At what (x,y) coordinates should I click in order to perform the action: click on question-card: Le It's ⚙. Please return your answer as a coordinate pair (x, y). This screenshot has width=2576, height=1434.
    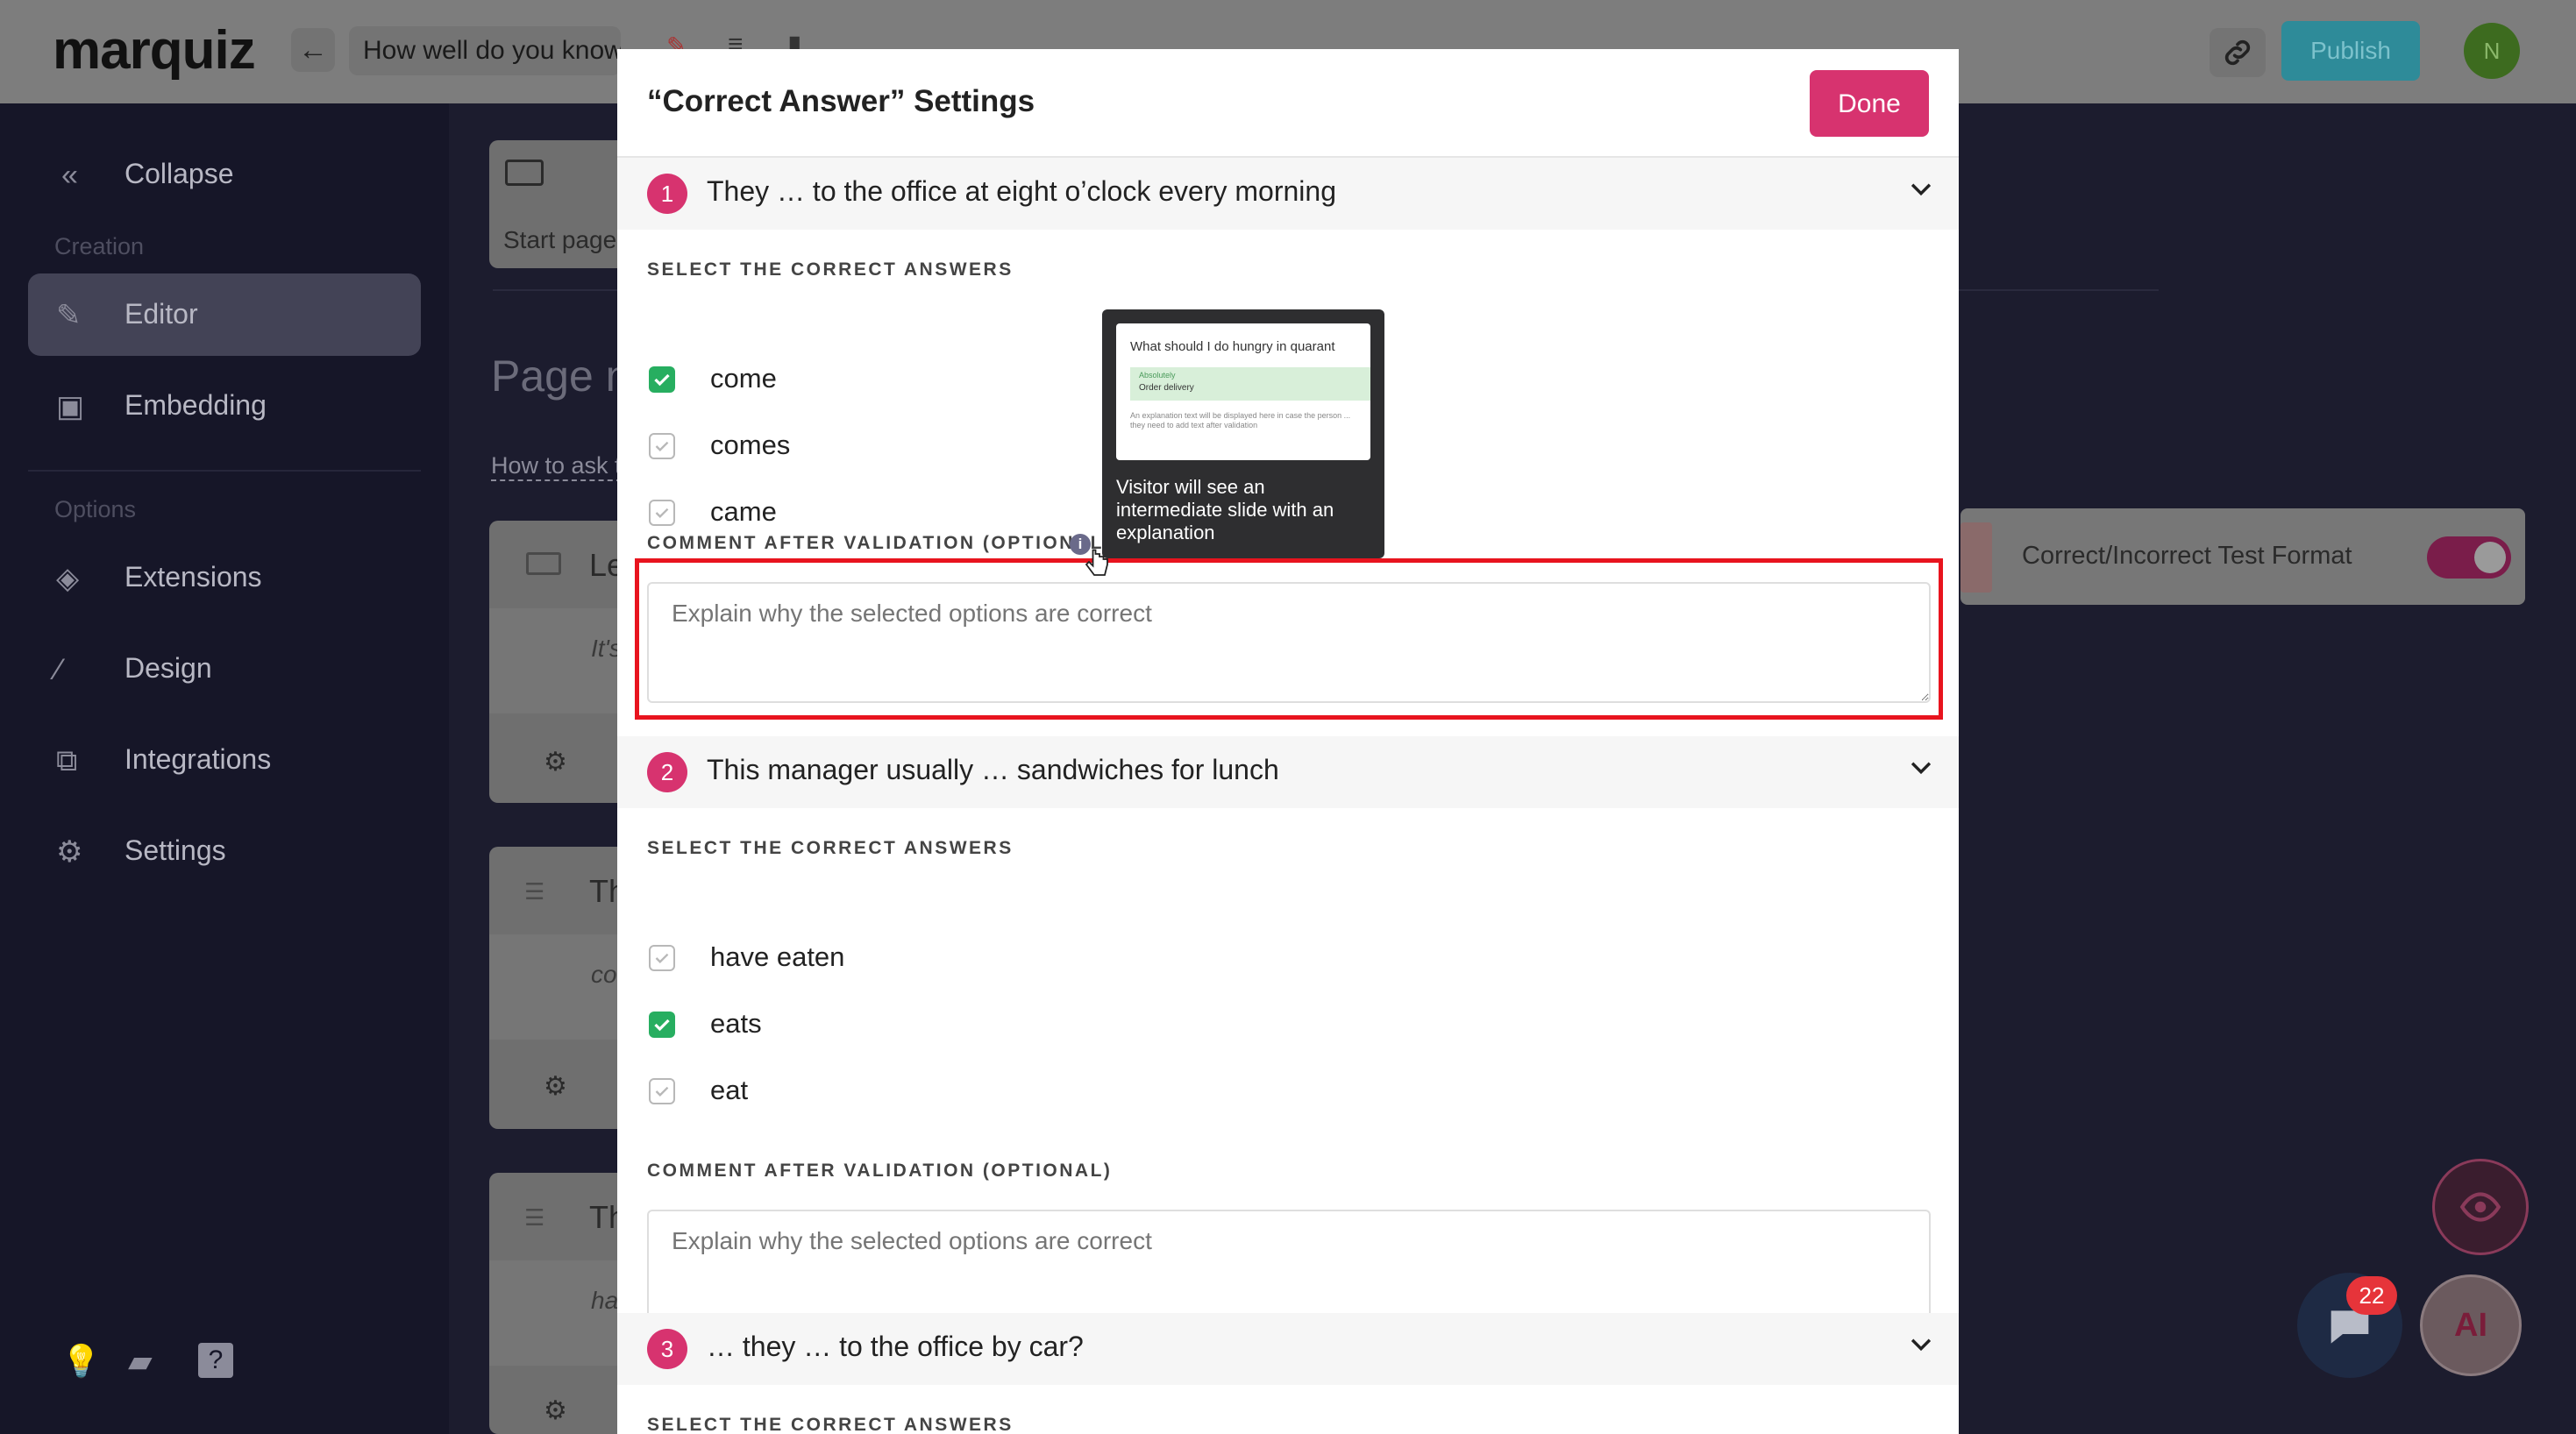
    Looking at the image, I should click on (559, 662).